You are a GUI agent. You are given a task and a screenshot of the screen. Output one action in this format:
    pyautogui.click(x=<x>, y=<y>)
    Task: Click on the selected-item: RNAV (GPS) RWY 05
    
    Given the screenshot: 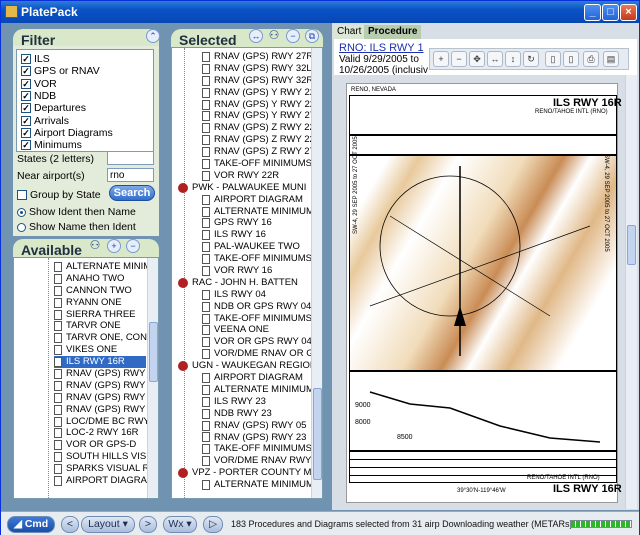 What is the action you would take?
    pyautogui.click(x=241, y=426)
    